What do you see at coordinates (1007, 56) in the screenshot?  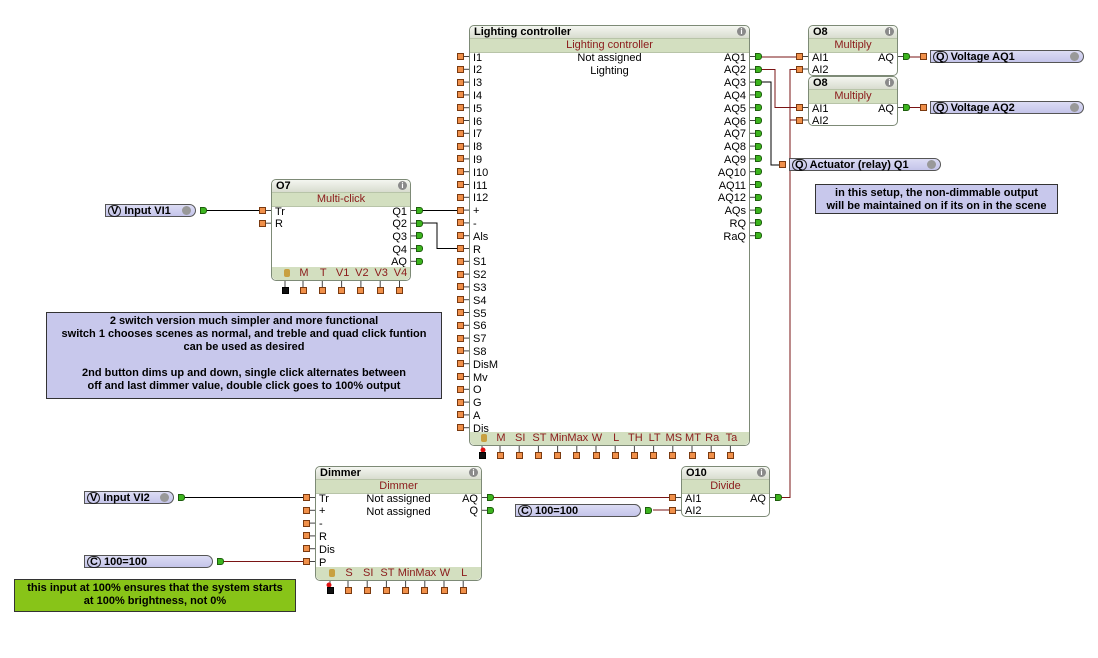 I see `terminal-voltage-aq1: Q Voltage AQ1` at bounding box center [1007, 56].